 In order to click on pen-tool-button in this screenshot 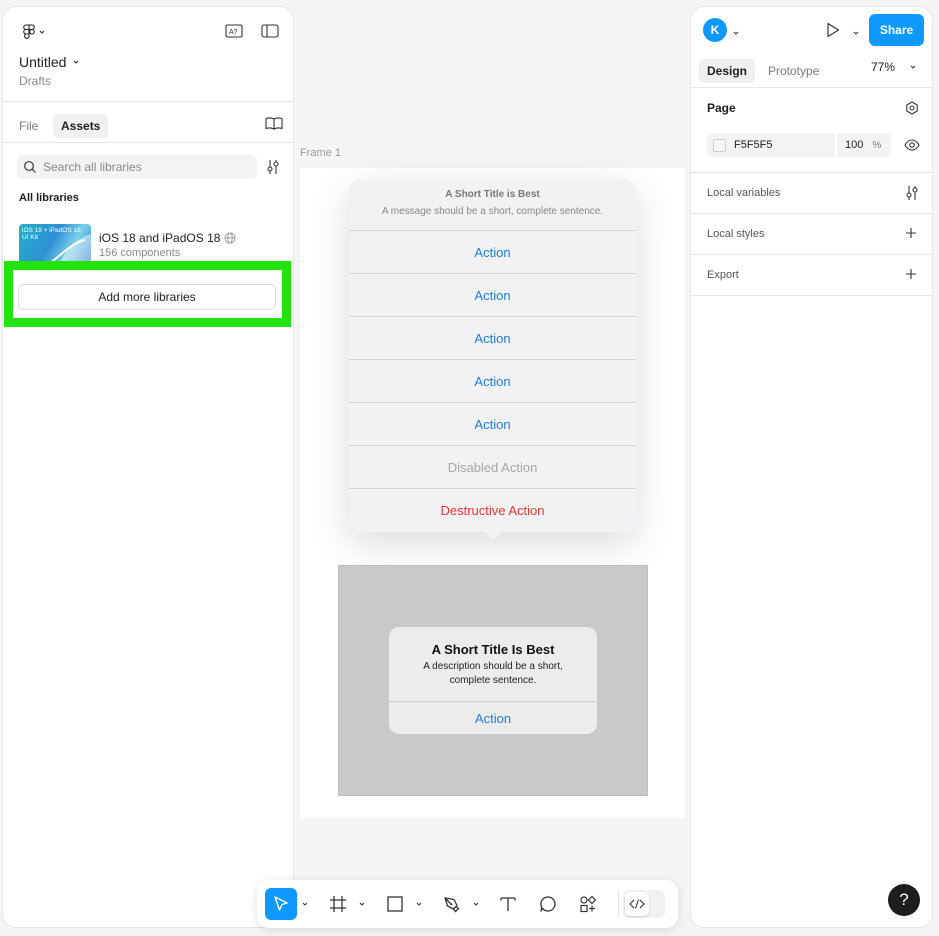, I will do `click(452, 904)`.